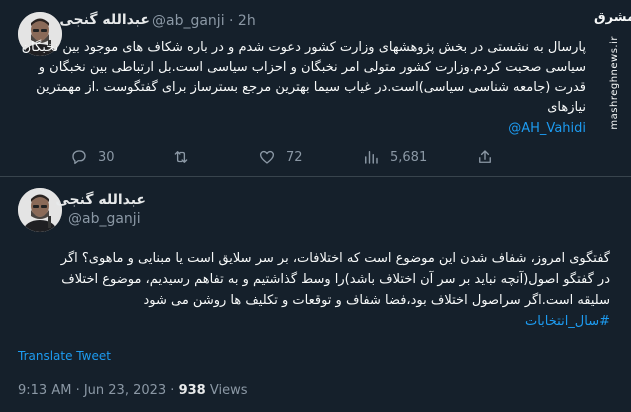 The image size is (631, 412). What do you see at coordinates (192, 390) in the screenshot?
I see `views-count-bold: 938` at bounding box center [192, 390].